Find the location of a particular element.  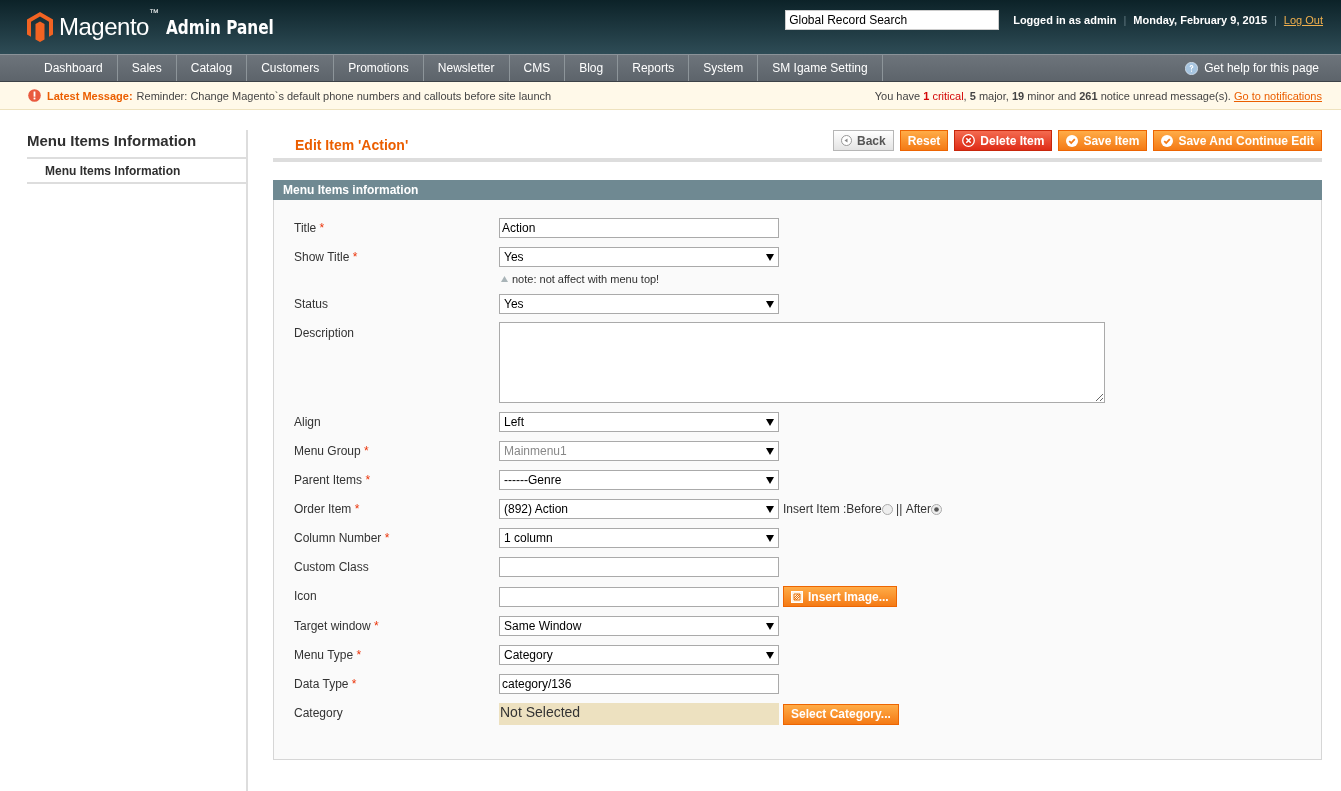

product-name: Admin Panel is located at coordinates (220, 27).